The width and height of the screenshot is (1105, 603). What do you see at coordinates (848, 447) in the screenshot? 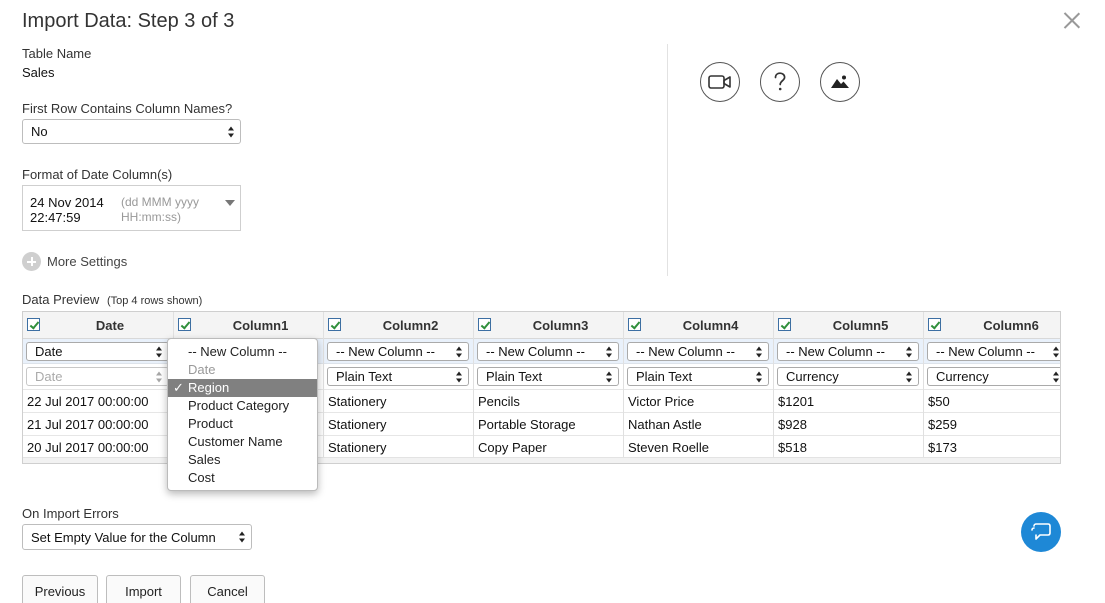
I see `table-cell: $518` at bounding box center [848, 447].